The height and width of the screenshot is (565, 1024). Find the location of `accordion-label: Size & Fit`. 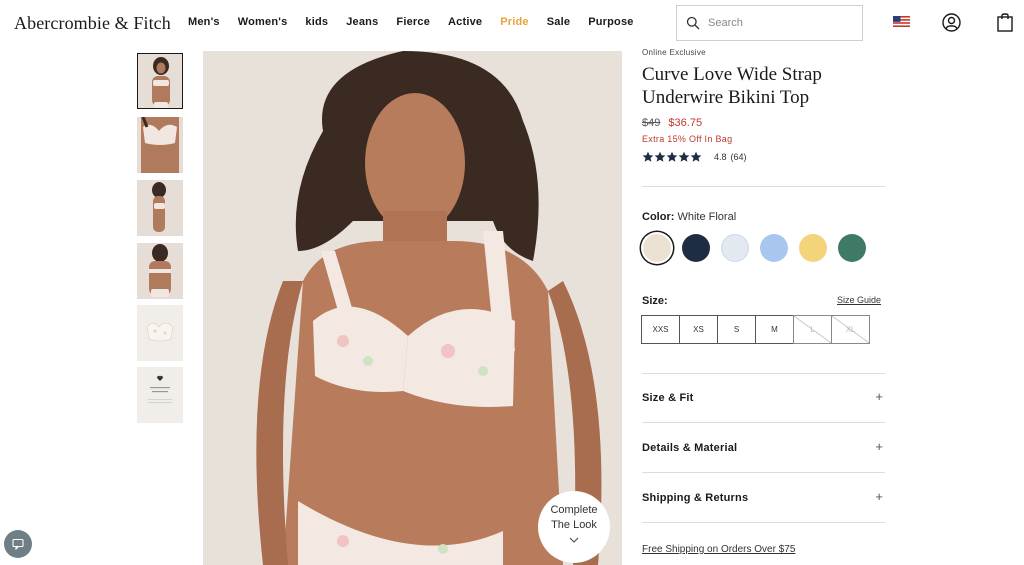

accordion-label: Size & Fit is located at coordinates (668, 398).